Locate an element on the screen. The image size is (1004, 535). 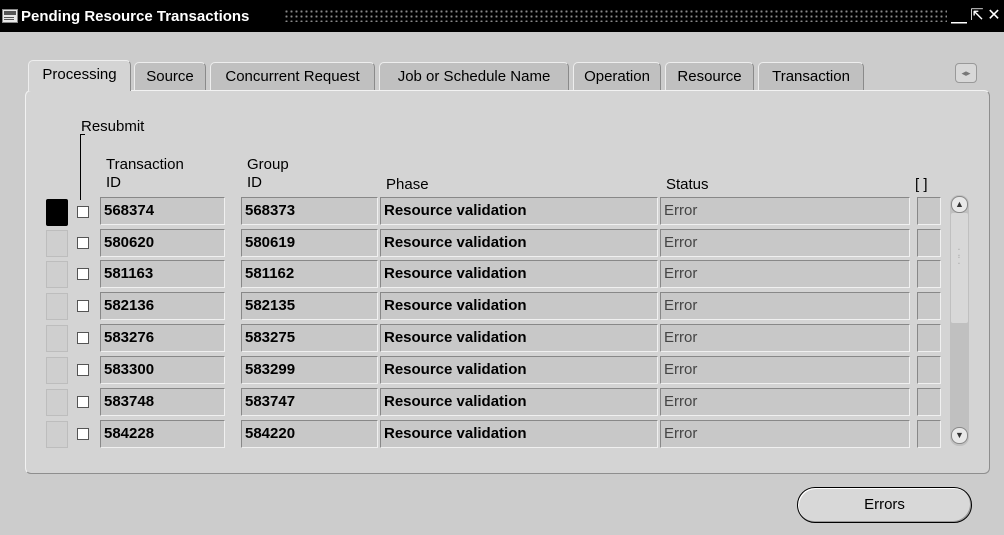
cell-transaction-id: 583748 is located at coordinates (162, 402).